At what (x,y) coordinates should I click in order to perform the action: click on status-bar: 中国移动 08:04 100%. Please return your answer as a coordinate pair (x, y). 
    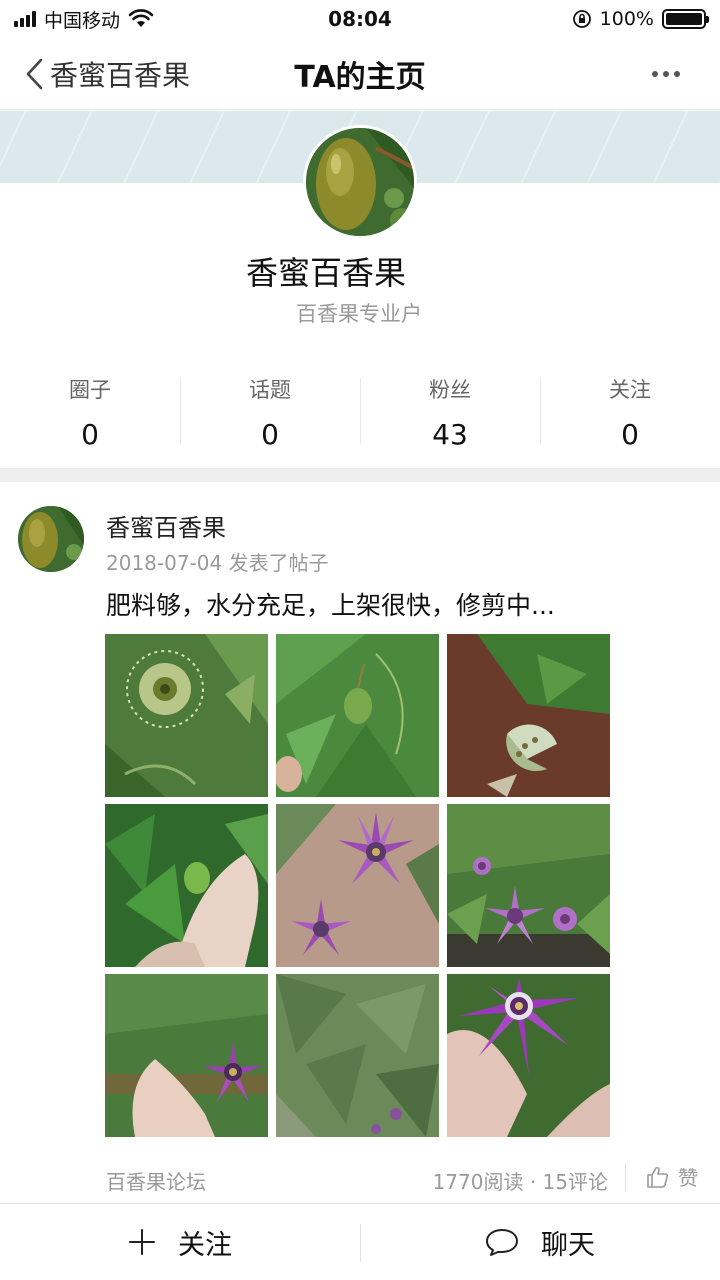
    Looking at the image, I should click on (360, 19).